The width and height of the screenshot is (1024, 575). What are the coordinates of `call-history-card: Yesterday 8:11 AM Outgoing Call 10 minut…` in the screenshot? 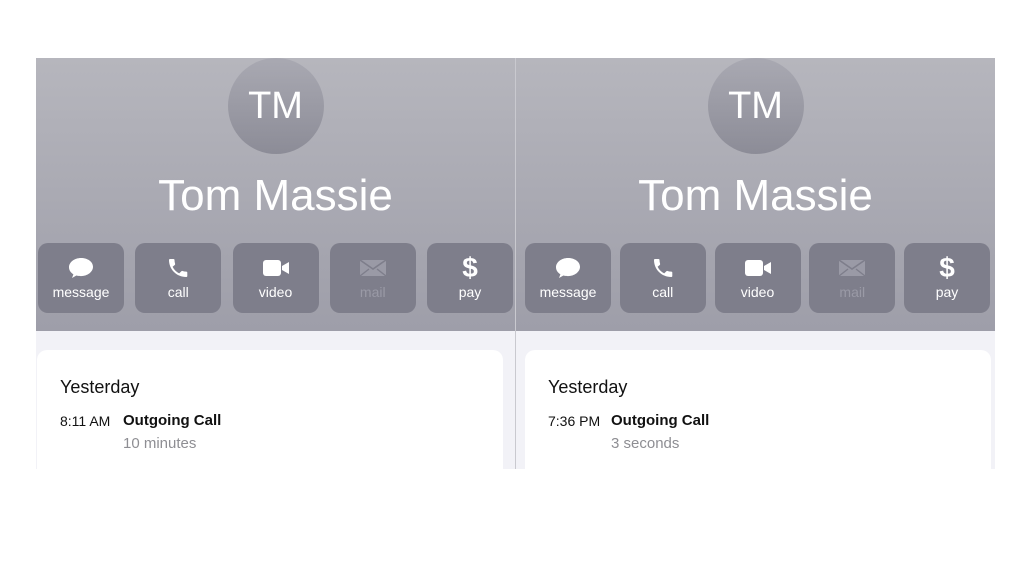 It's located at (270, 409).